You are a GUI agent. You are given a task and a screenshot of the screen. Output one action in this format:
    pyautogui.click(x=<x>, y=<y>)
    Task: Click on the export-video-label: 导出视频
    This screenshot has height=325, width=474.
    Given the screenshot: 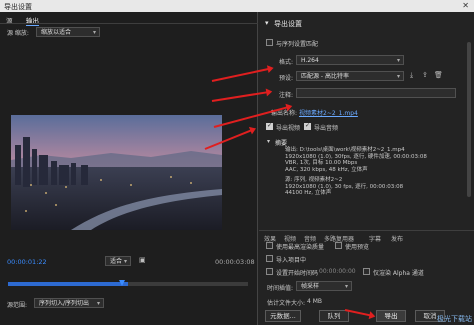 What is the action you would take?
    pyautogui.click(x=288, y=128)
    